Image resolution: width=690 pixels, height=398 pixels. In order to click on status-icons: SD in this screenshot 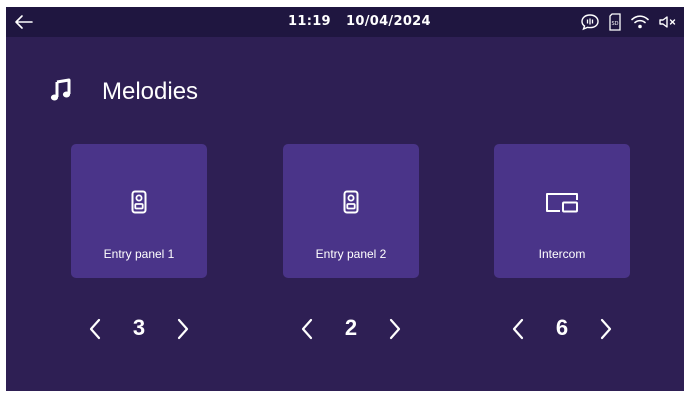, I will do `click(629, 22)`.